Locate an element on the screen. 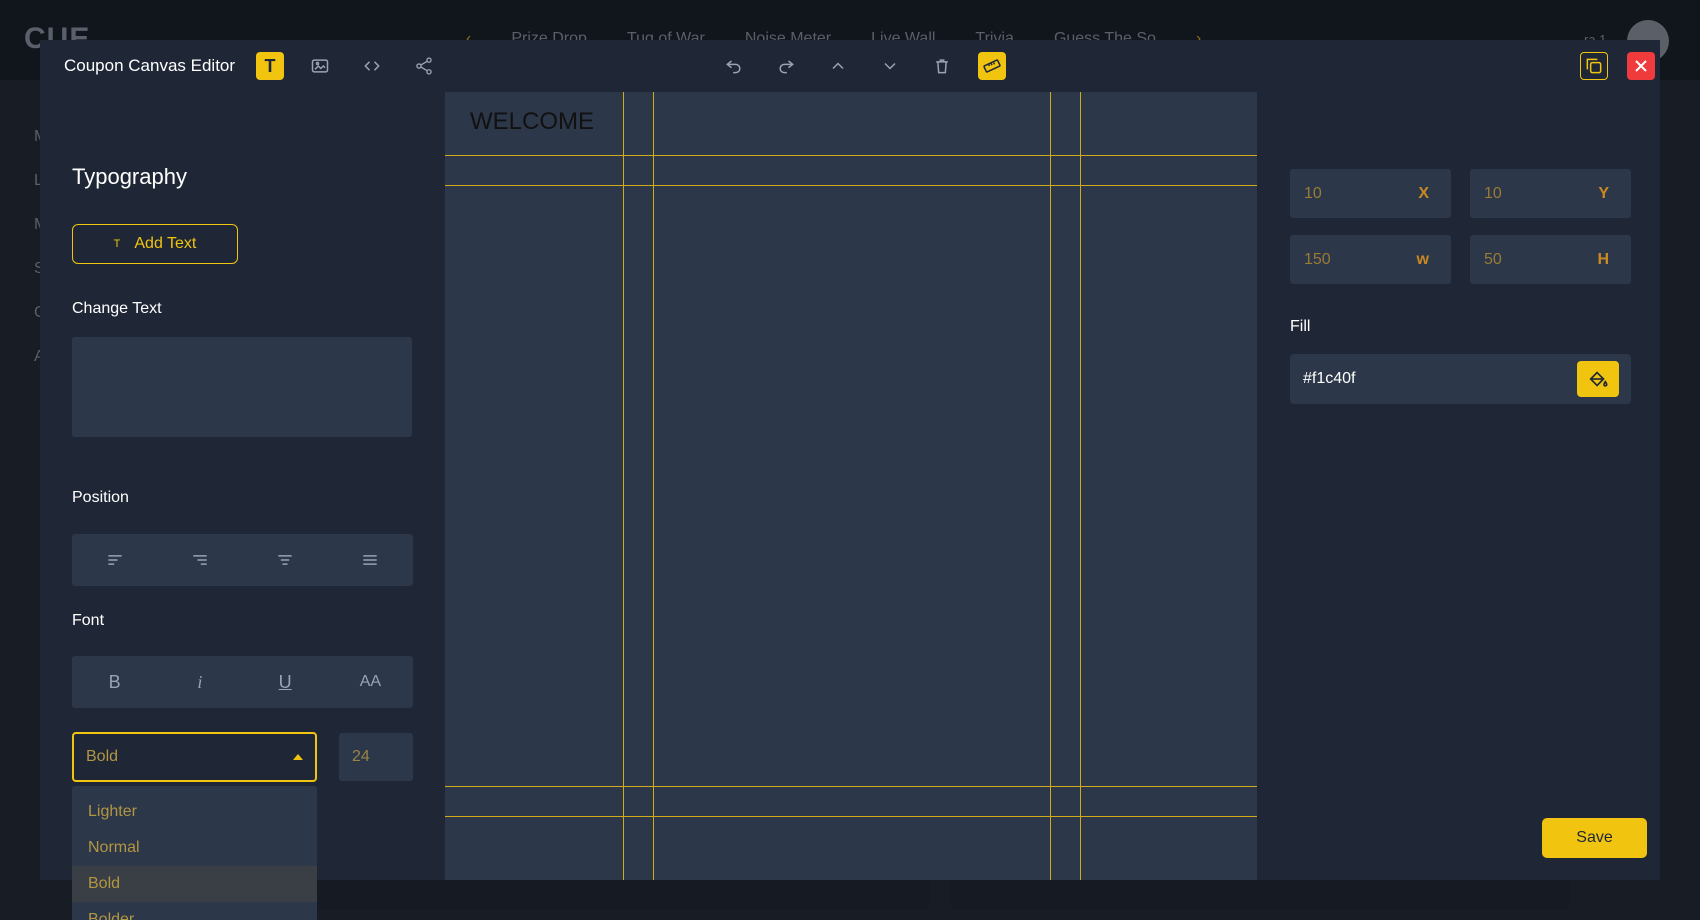  font-style-buttons: B i U AA is located at coordinates (242, 682).